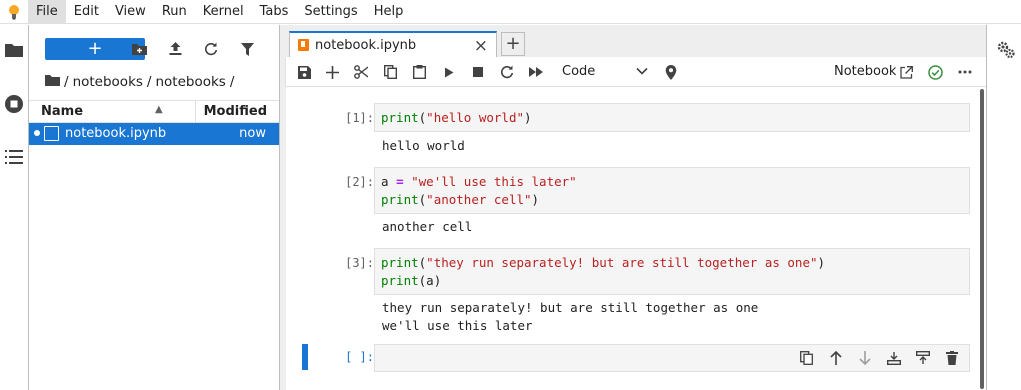  Describe the element at coordinates (332, 72) in the screenshot. I see `insert-cell-icon` at that location.